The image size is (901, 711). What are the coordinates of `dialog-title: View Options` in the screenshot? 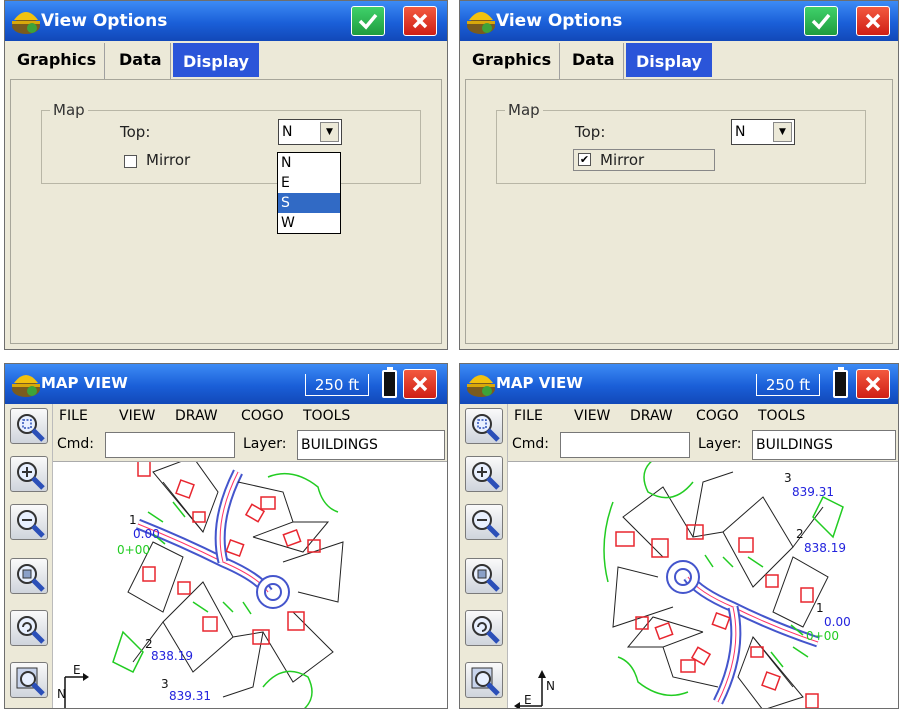 It's located at (104, 21).